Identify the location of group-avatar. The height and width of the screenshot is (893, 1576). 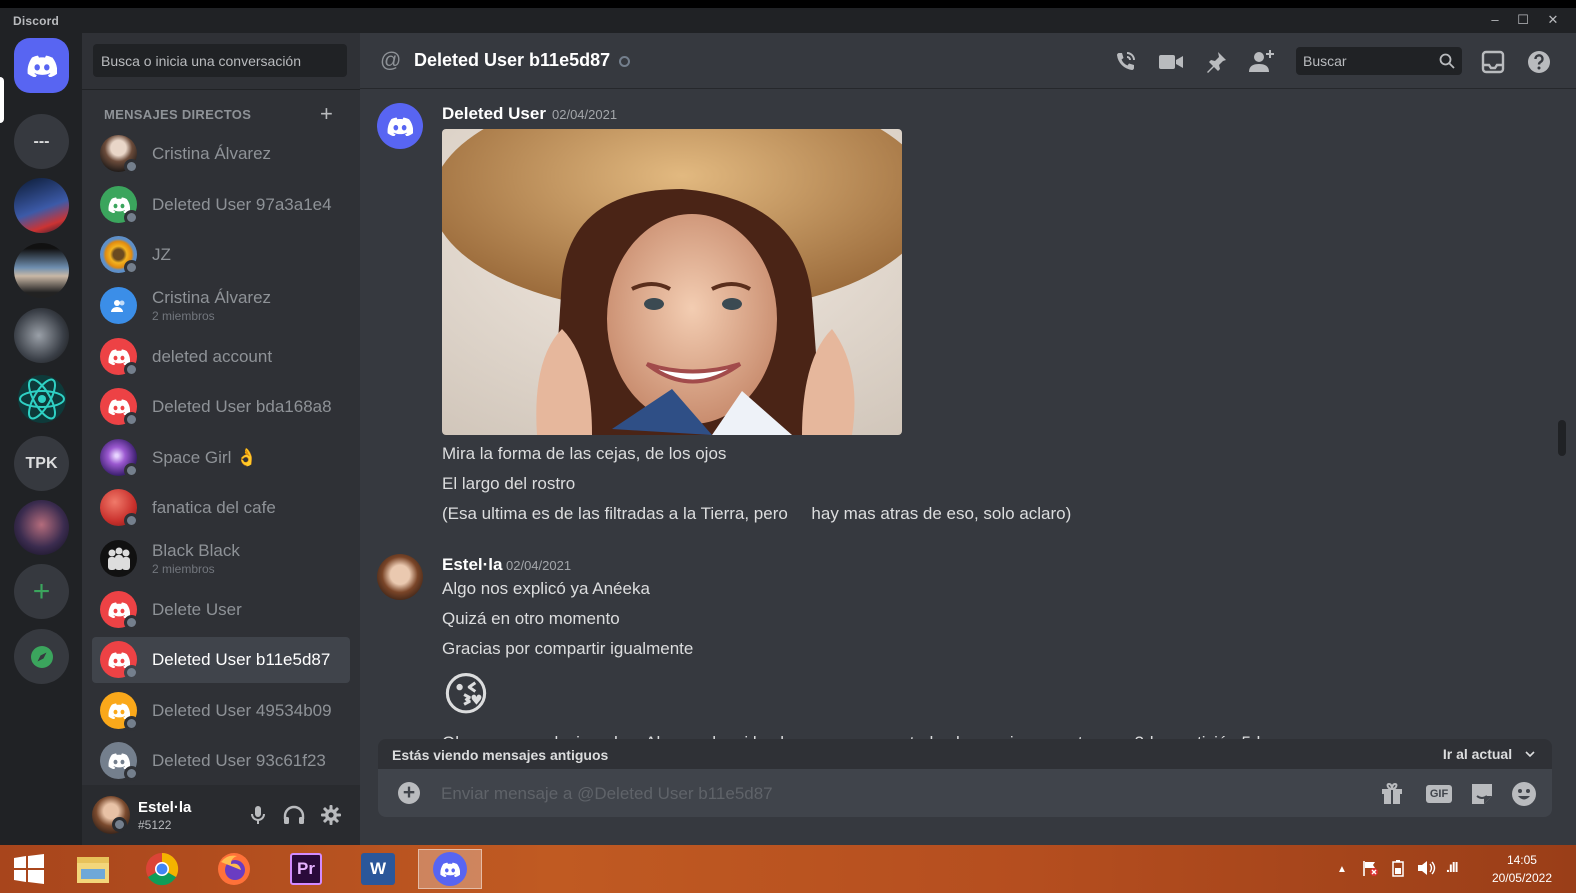
(118, 305).